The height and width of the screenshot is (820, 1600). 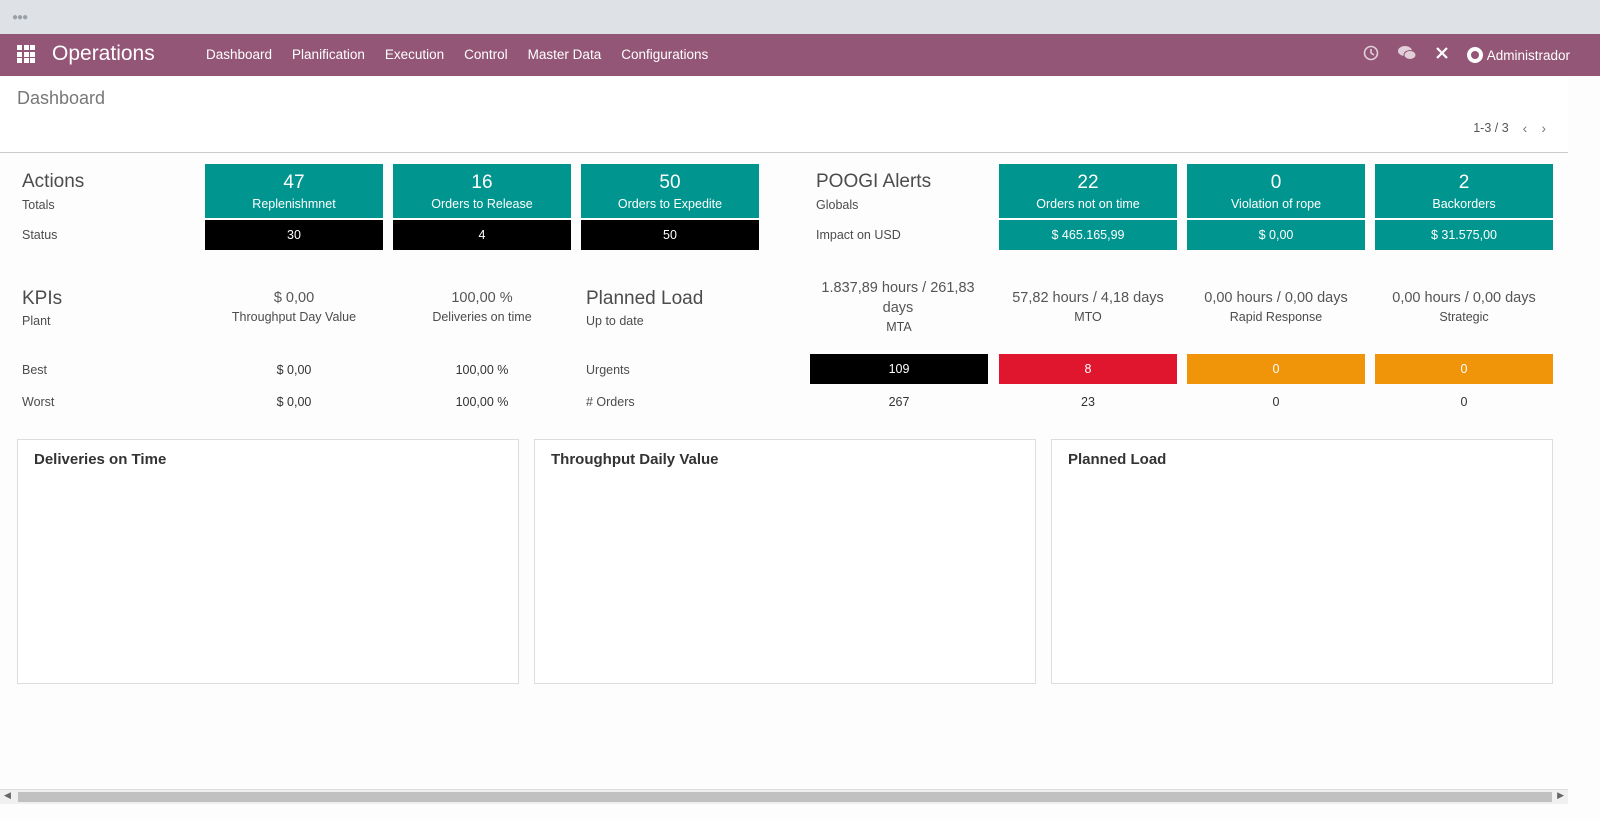 What do you see at coordinates (1276, 317) in the screenshot?
I see `load-rapid-response-label: Rapid Response` at bounding box center [1276, 317].